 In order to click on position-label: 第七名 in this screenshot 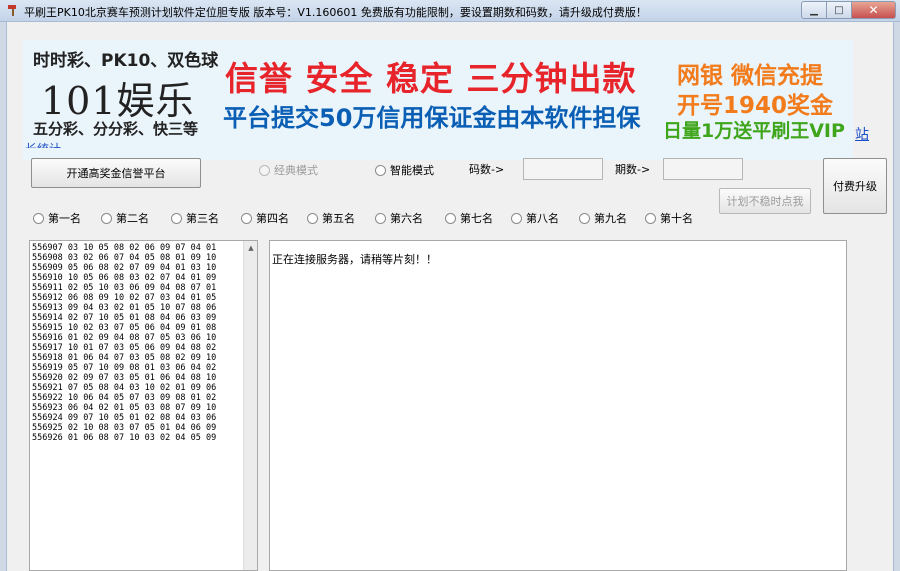, I will do `click(476, 218)`.